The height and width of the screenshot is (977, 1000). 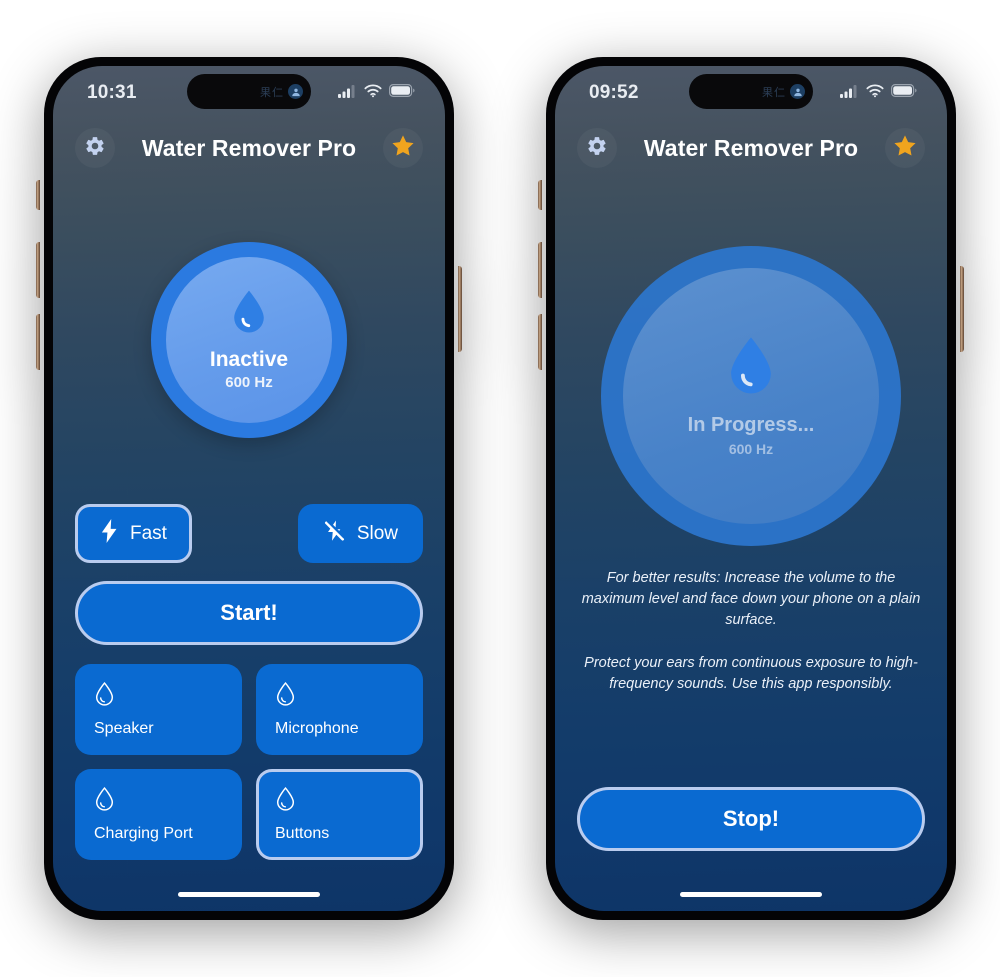 I want to click on dial-area: Inactive 600 Hz, so click(x=249, y=307).